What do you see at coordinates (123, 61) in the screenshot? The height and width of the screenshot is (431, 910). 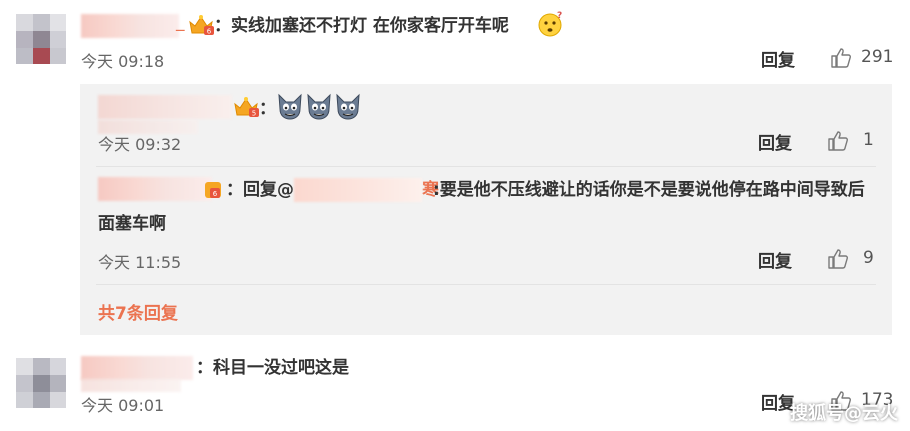 I see `comment-time: 今天 09:18` at bounding box center [123, 61].